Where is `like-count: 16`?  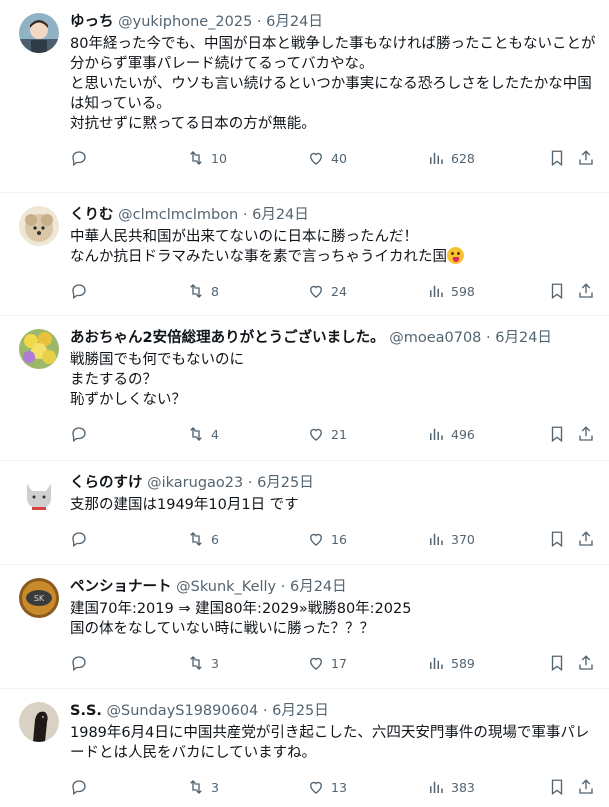
like-count: 16 is located at coordinates (339, 539).